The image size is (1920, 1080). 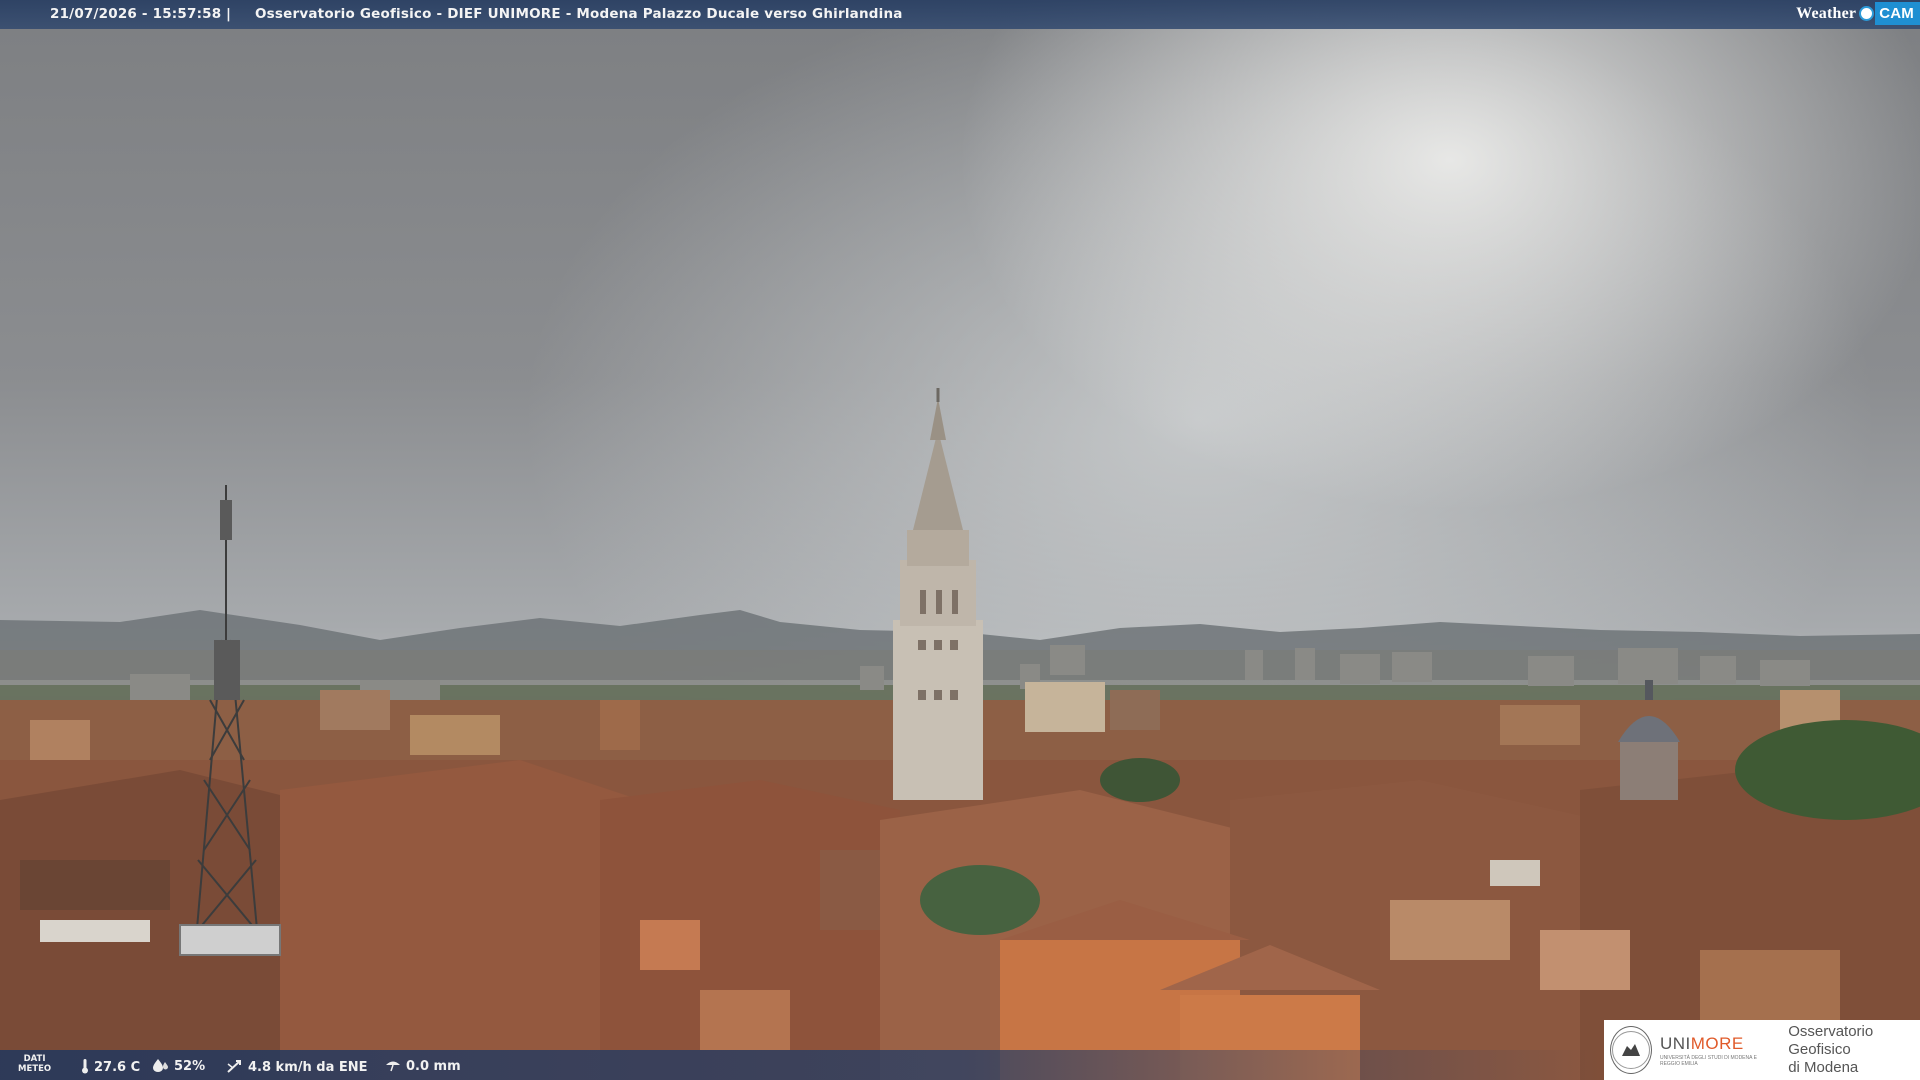 I want to click on weathercam-weather-text: Weather, so click(x=1826, y=13).